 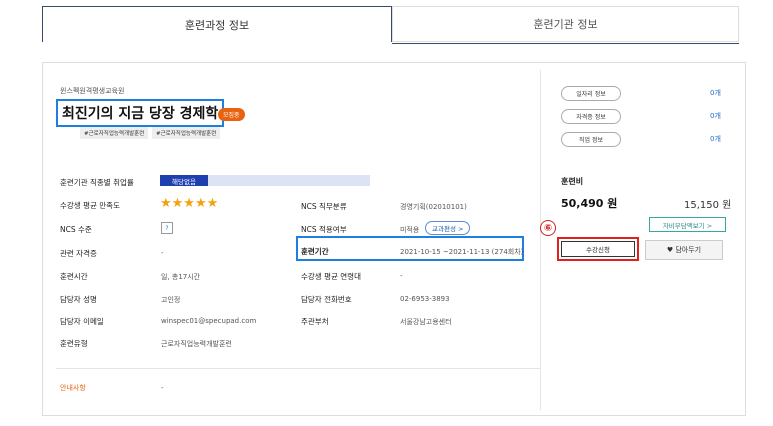 I want to click on cert-info-count: 0개, so click(x=715, y=116).